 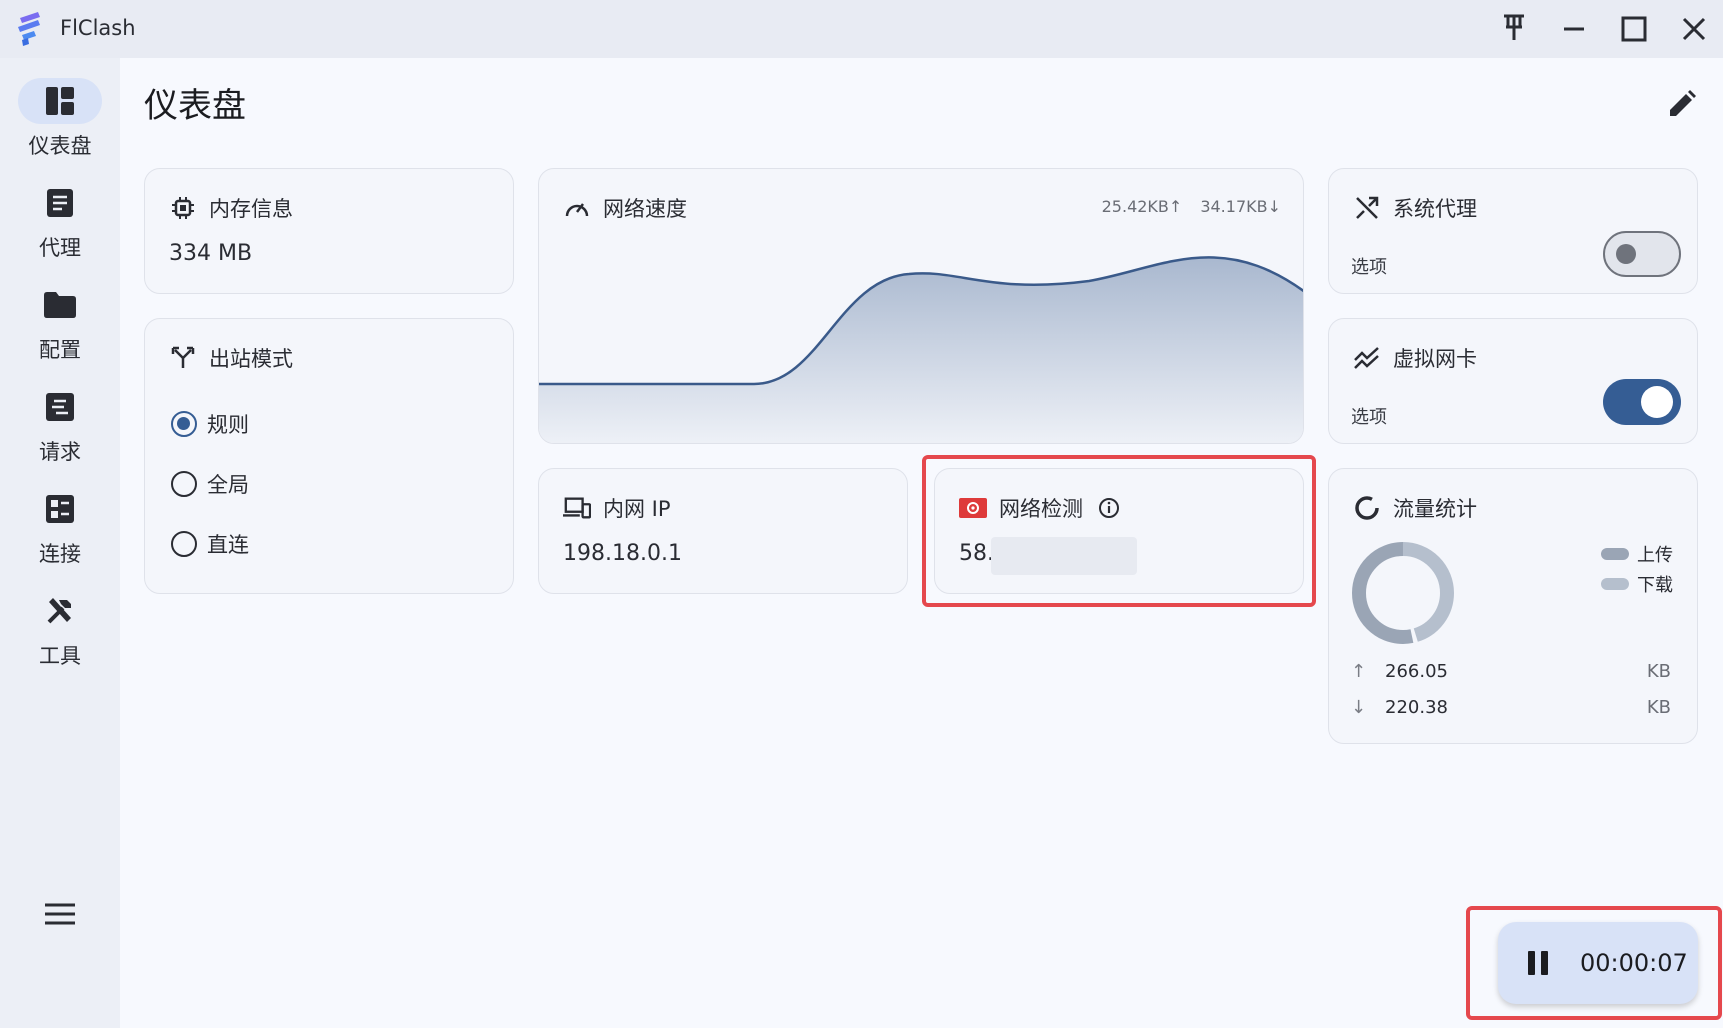 What do you see at coordinates (1511, 671) in the screenshot?
I see `traffic-upload-row: ↑ 266.05 KB` at bounding box center [1511, 671].